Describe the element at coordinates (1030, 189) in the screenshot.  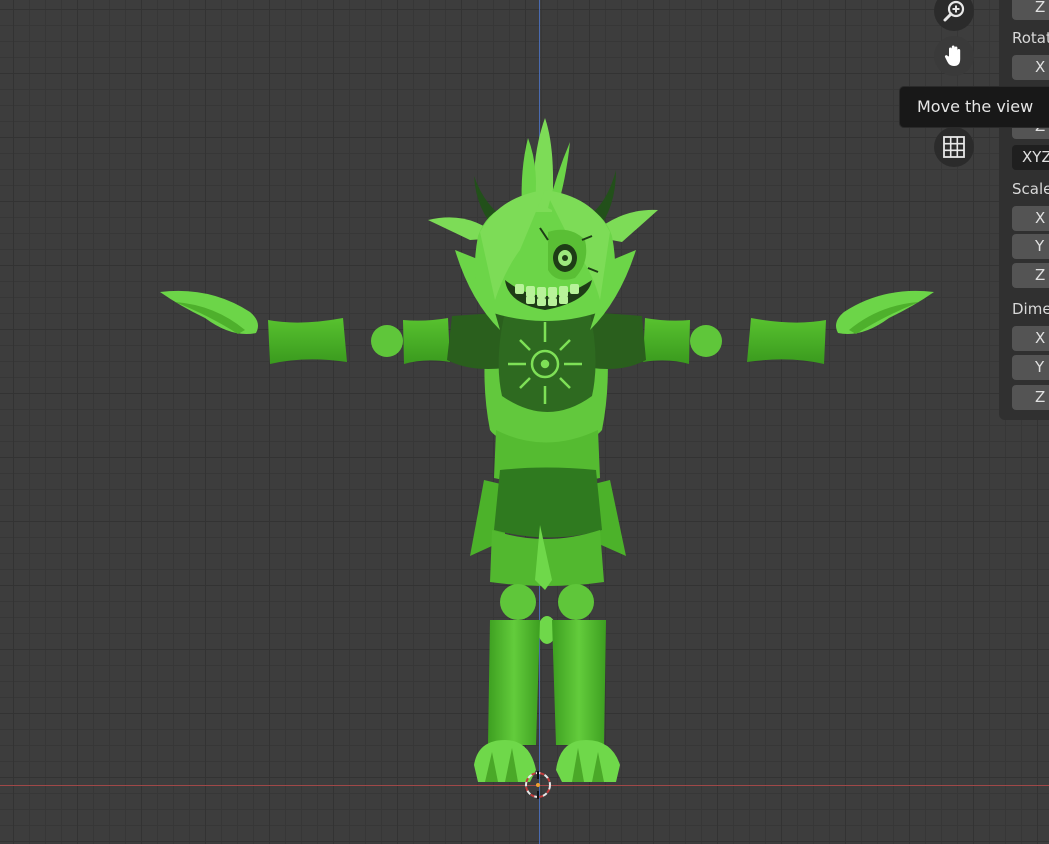
I see `scale-label: Scale` at that location.